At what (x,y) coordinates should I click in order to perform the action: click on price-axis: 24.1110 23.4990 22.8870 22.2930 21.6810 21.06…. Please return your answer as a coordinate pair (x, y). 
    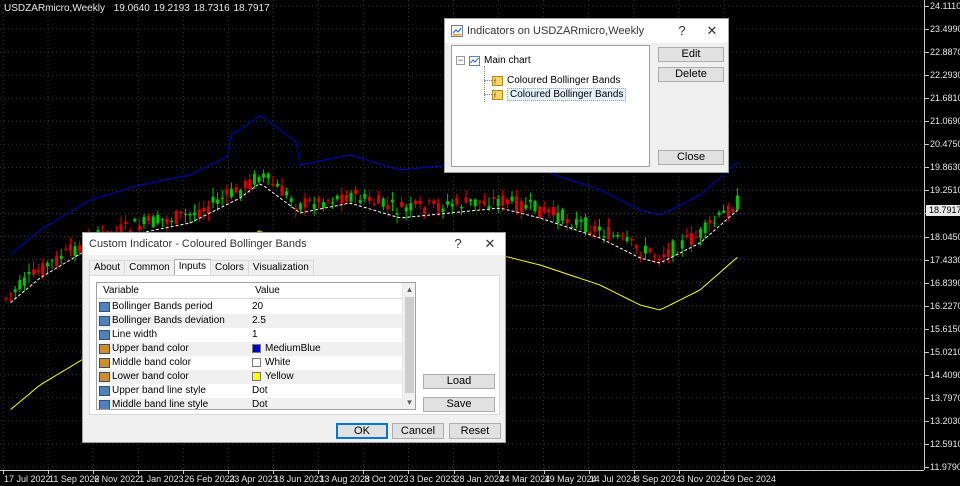
    Looking at the image, I should click on (942, 236).